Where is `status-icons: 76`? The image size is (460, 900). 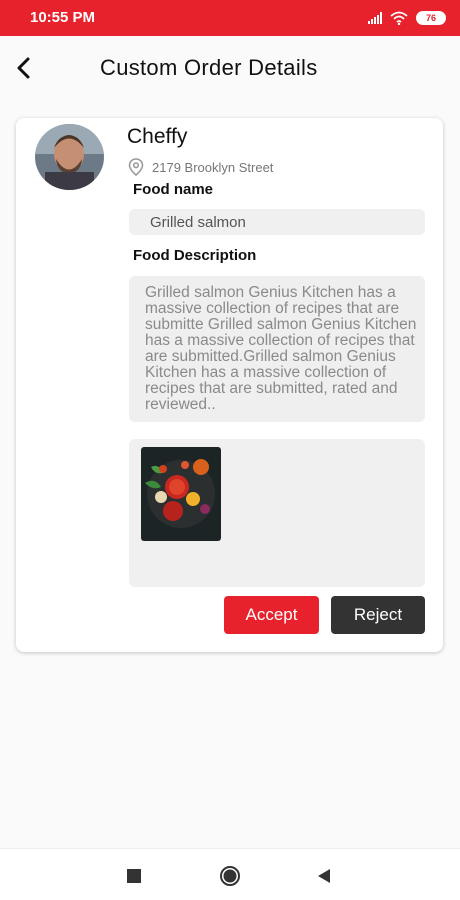
status-icons: 76 is located at coordinates (407, 18).